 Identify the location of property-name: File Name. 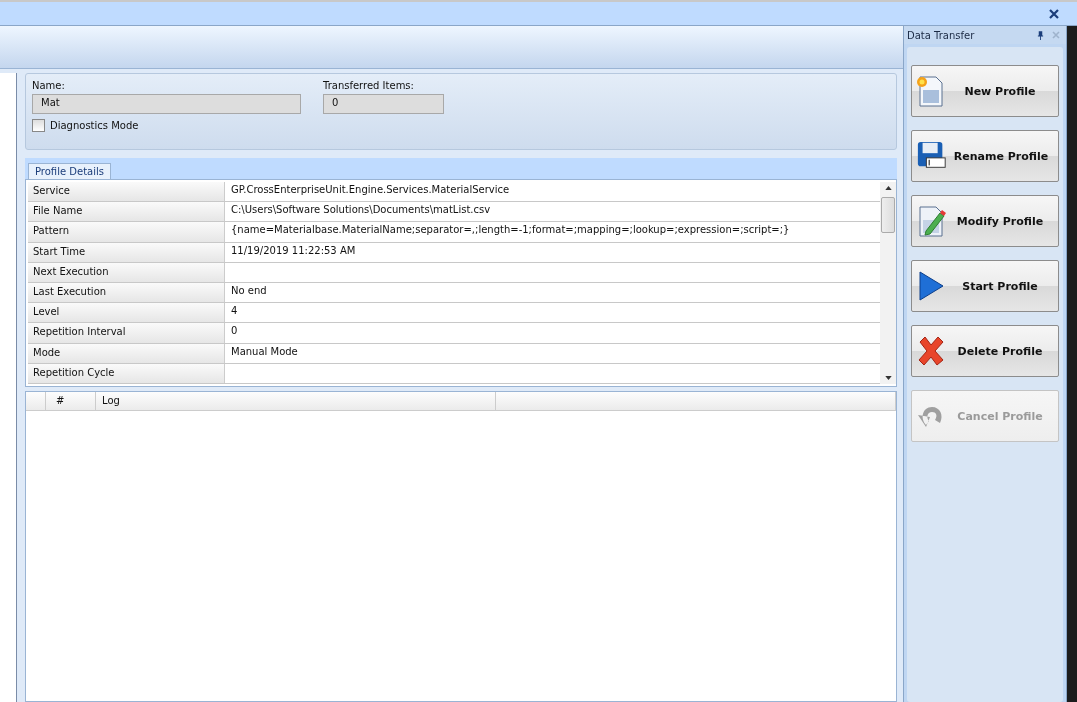
(126, 212).